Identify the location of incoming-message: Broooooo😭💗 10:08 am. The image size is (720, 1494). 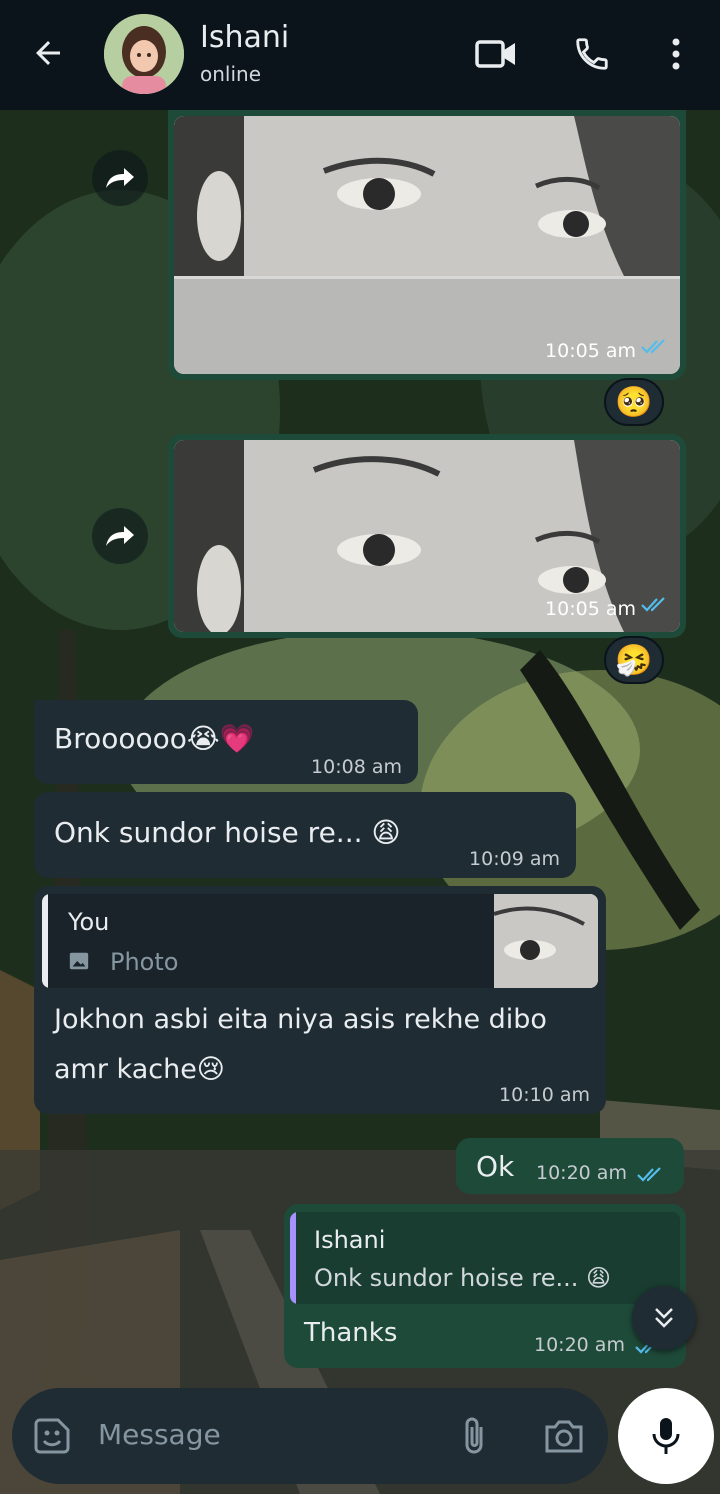
(226, 742).